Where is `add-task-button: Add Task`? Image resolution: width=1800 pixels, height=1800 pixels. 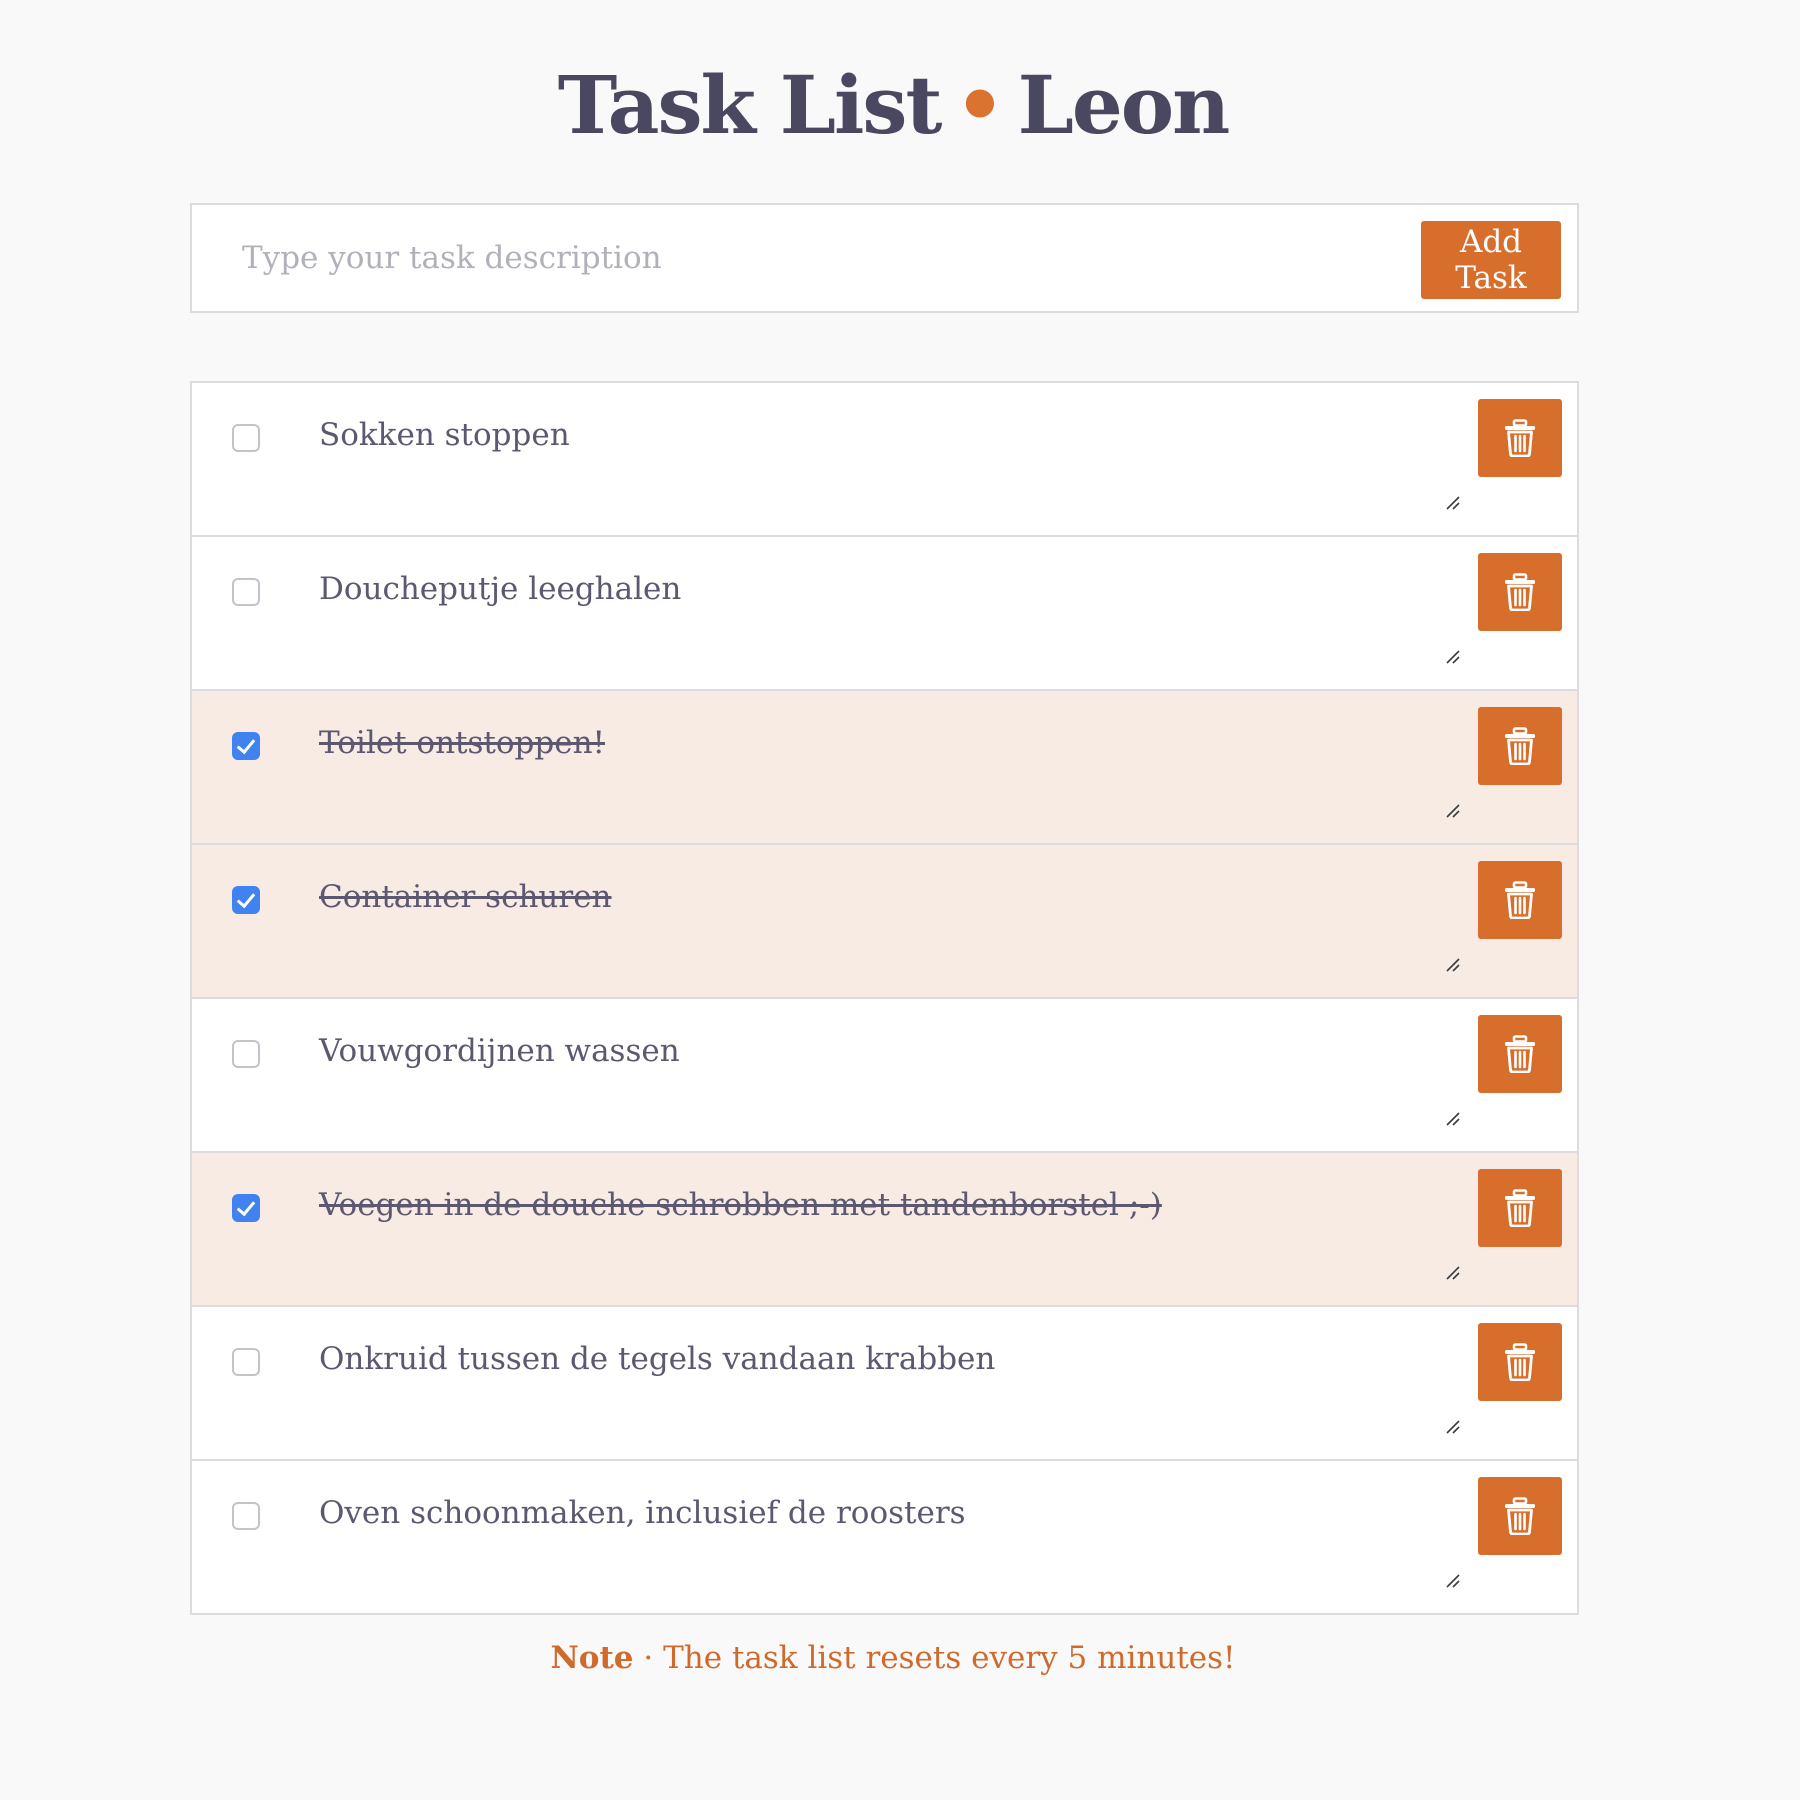 add-task-button: Add Task is located at coordinates (1491, 260).